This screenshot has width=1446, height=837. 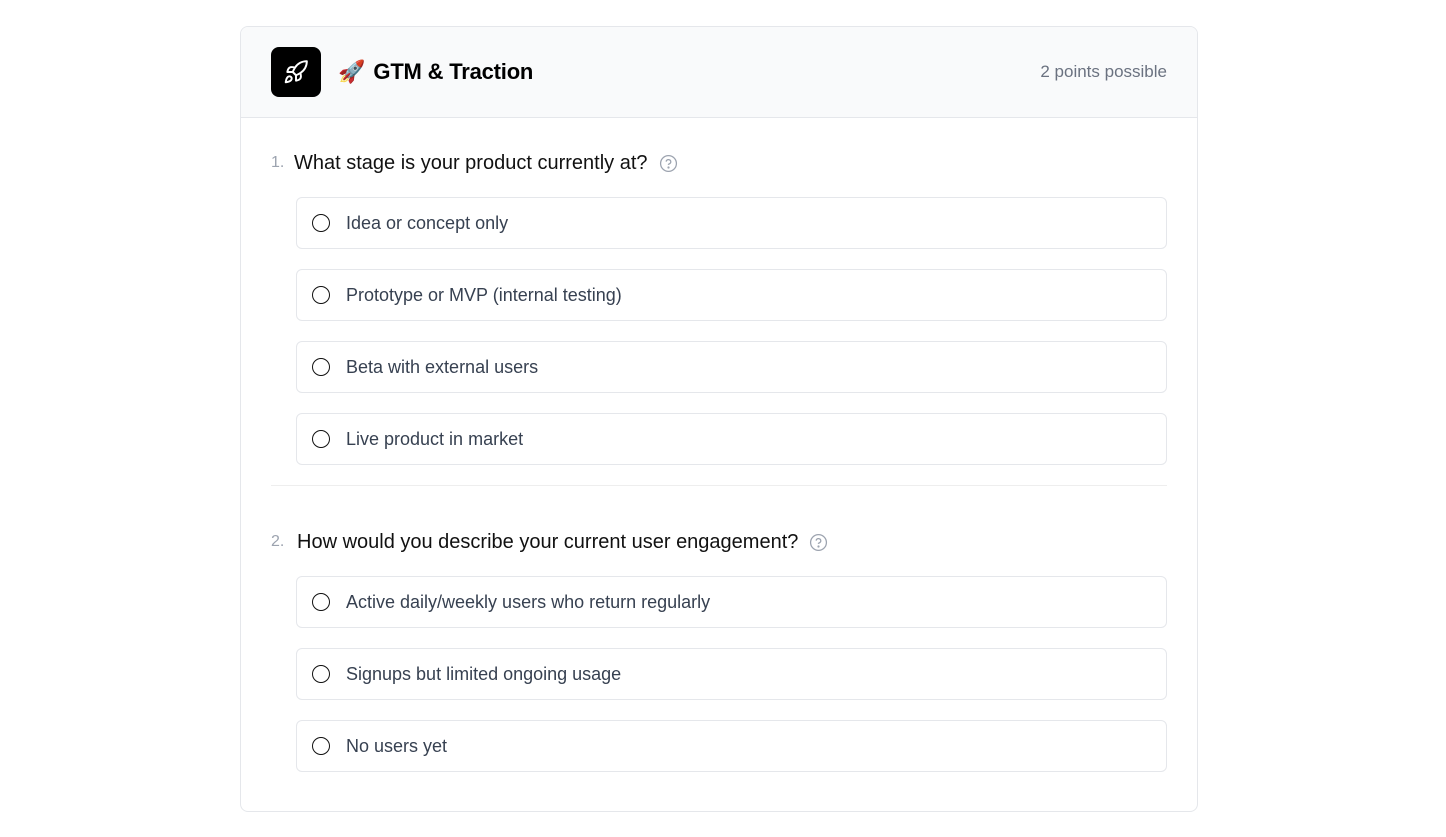 What do you see at coordinates (484, 673) in the screenshot?
I see `option-label: Signups but limited ongoing usage` at bounding box center [484, 673].